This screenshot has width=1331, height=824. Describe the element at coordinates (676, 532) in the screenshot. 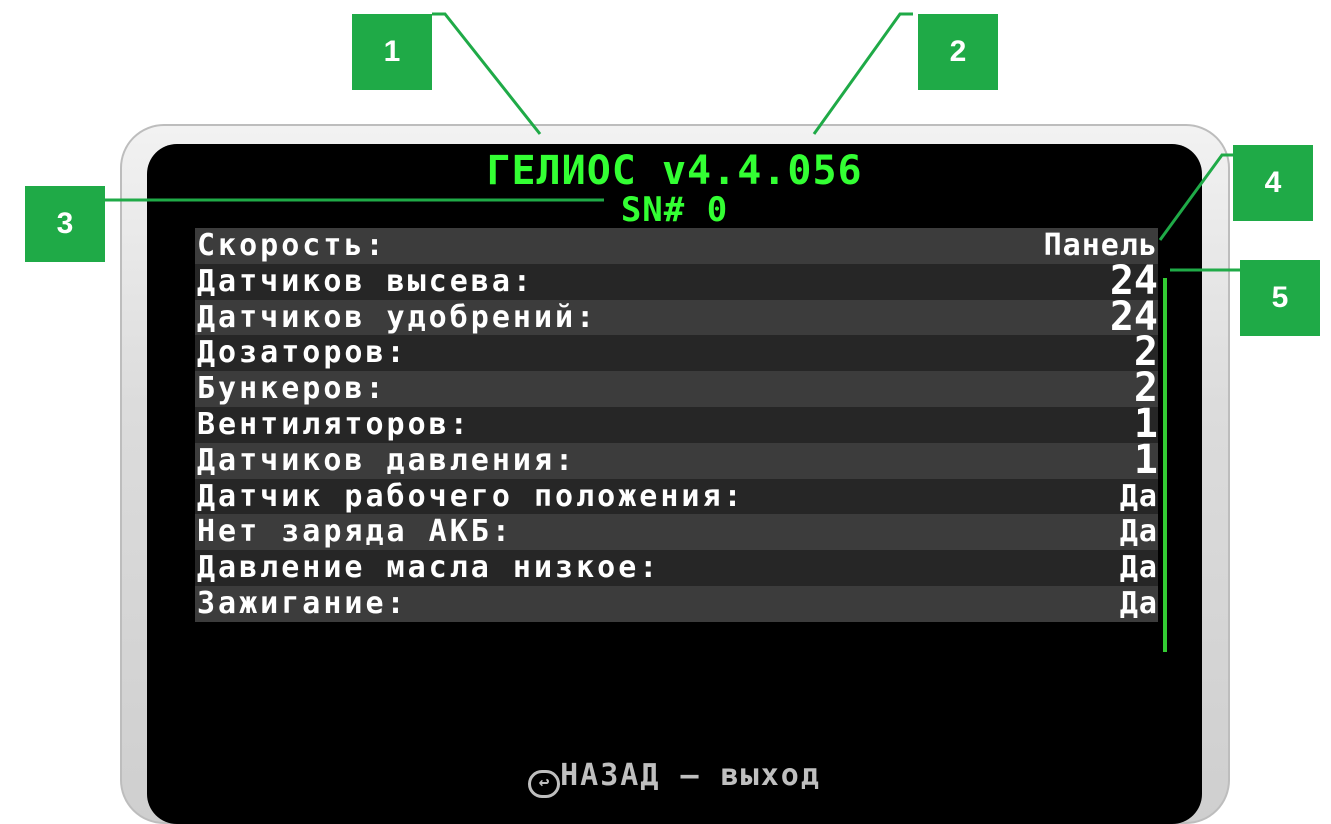

I see `list-item-battery: Нет заряда АКБ: Да` at that location.